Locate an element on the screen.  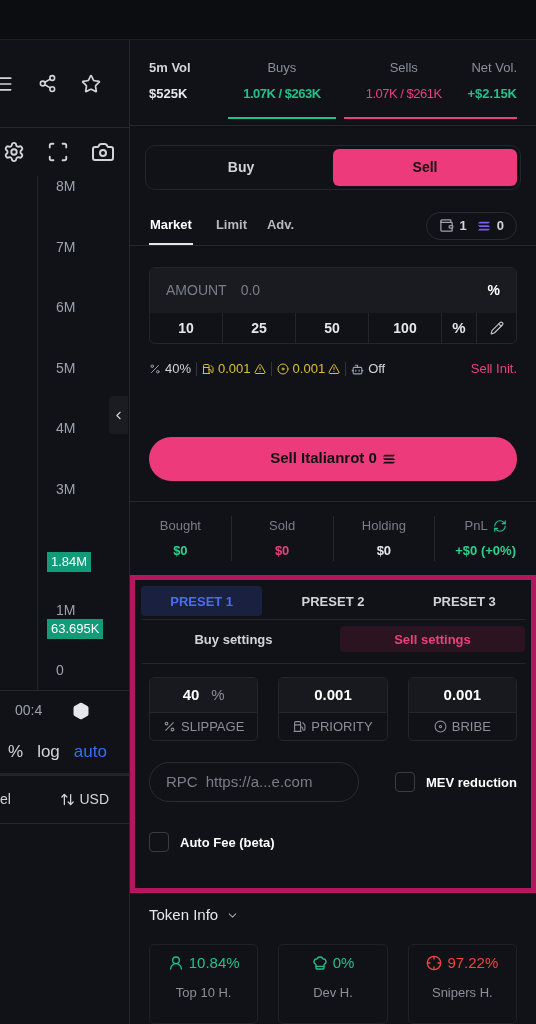
position-label: Holding is located at coordinates (383, 525).